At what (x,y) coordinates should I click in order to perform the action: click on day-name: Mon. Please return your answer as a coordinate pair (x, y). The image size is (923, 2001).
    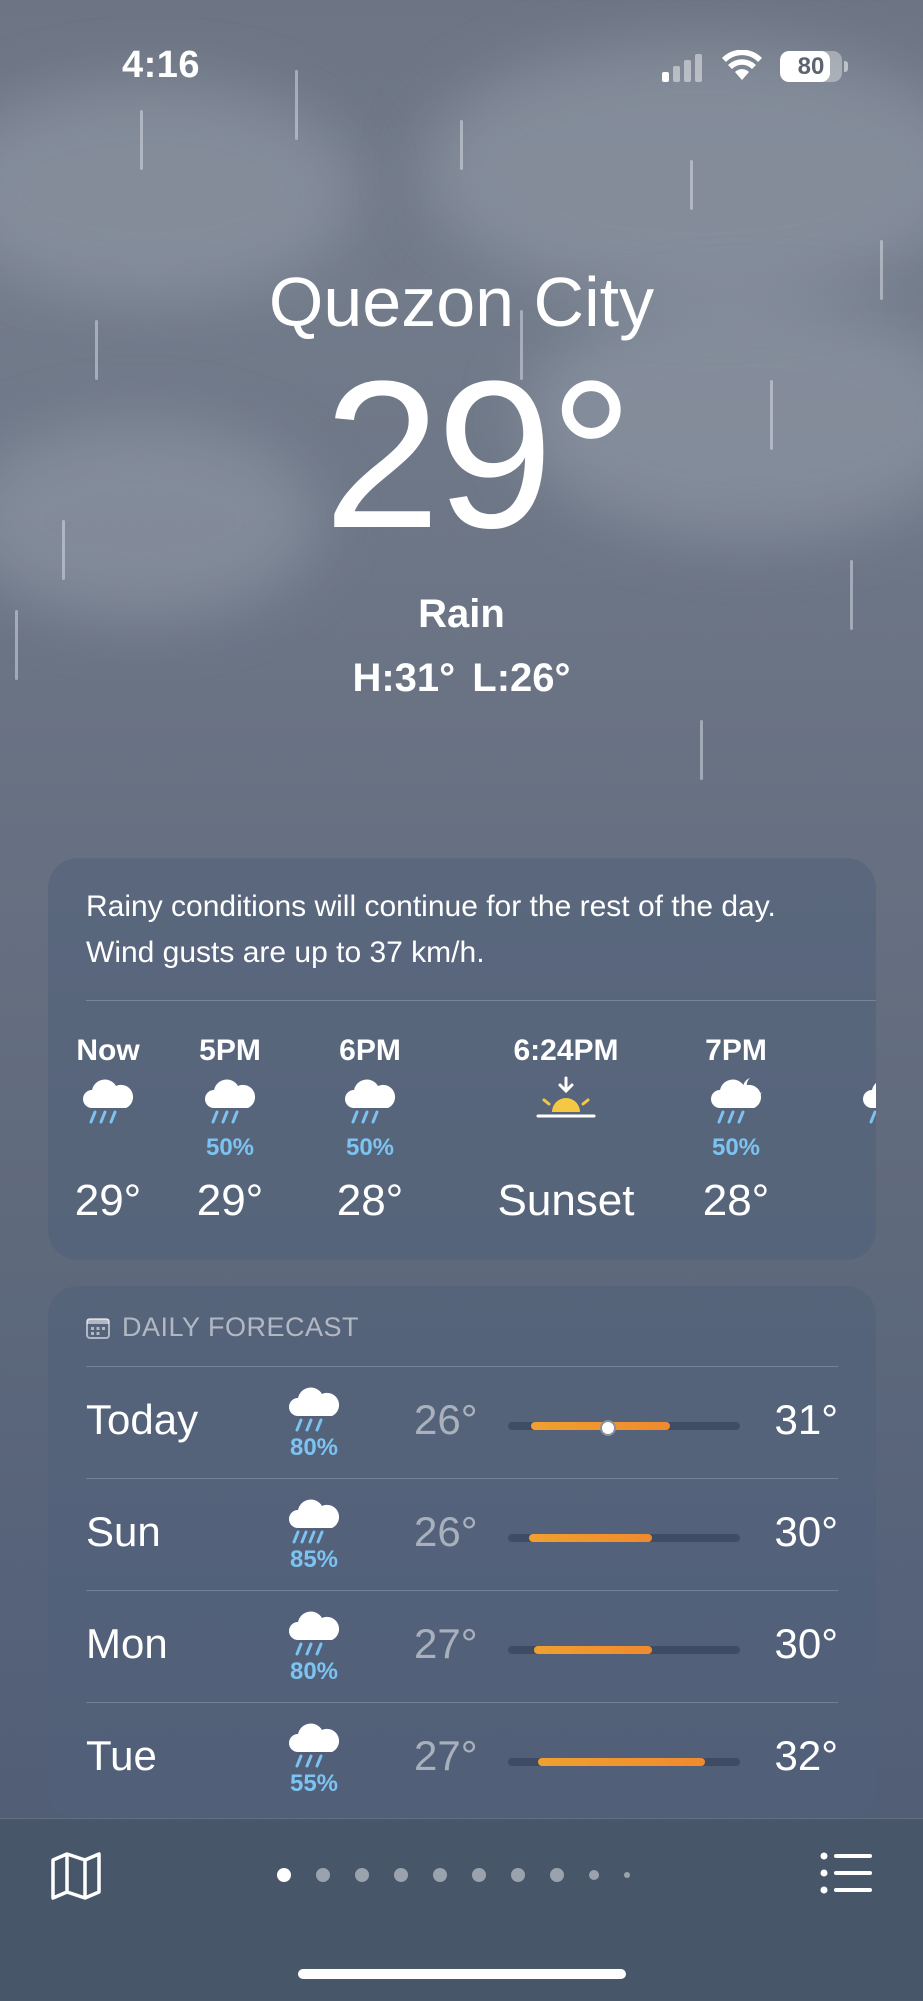
    Looking at the image, I should click on (127, 1643).